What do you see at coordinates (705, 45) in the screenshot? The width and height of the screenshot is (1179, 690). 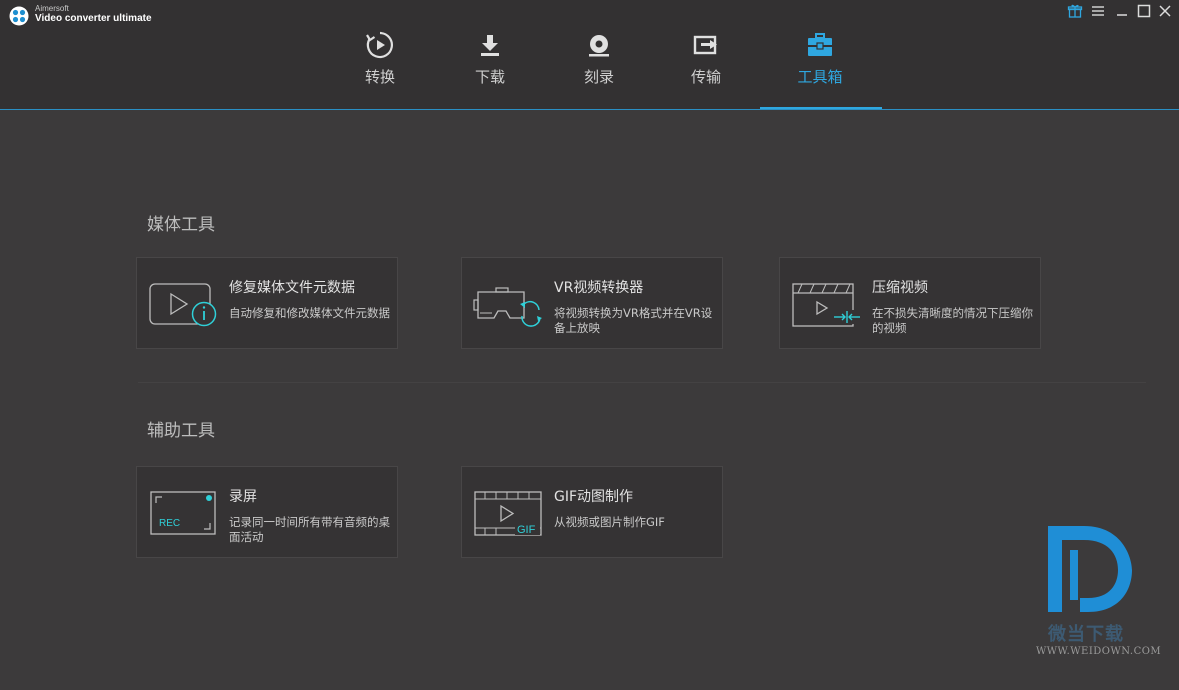 I see `transfer-icon` at bounding box center [705, 45].